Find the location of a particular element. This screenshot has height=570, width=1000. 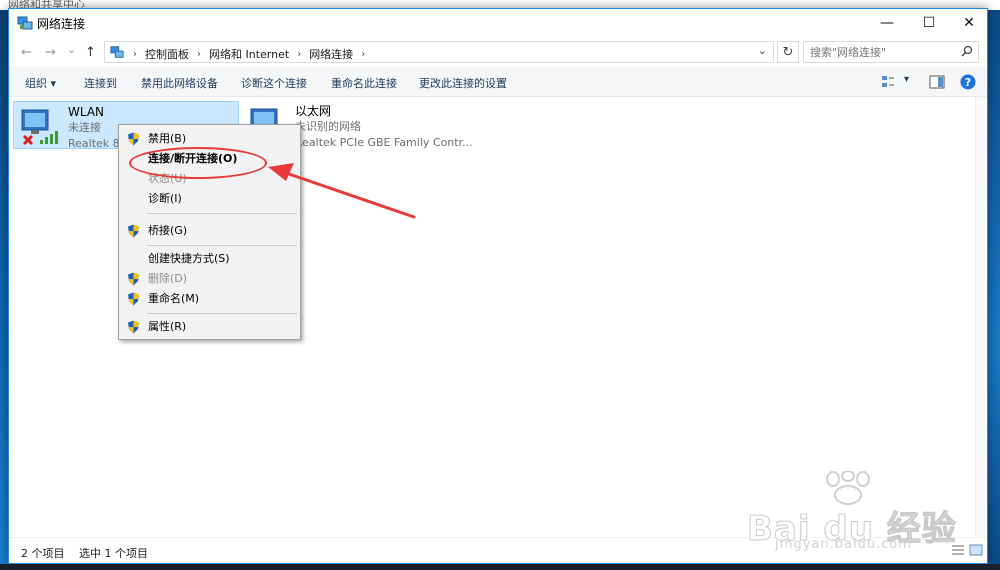

menu-item-label: 重命名(M) is located at coordinates (174, 298).